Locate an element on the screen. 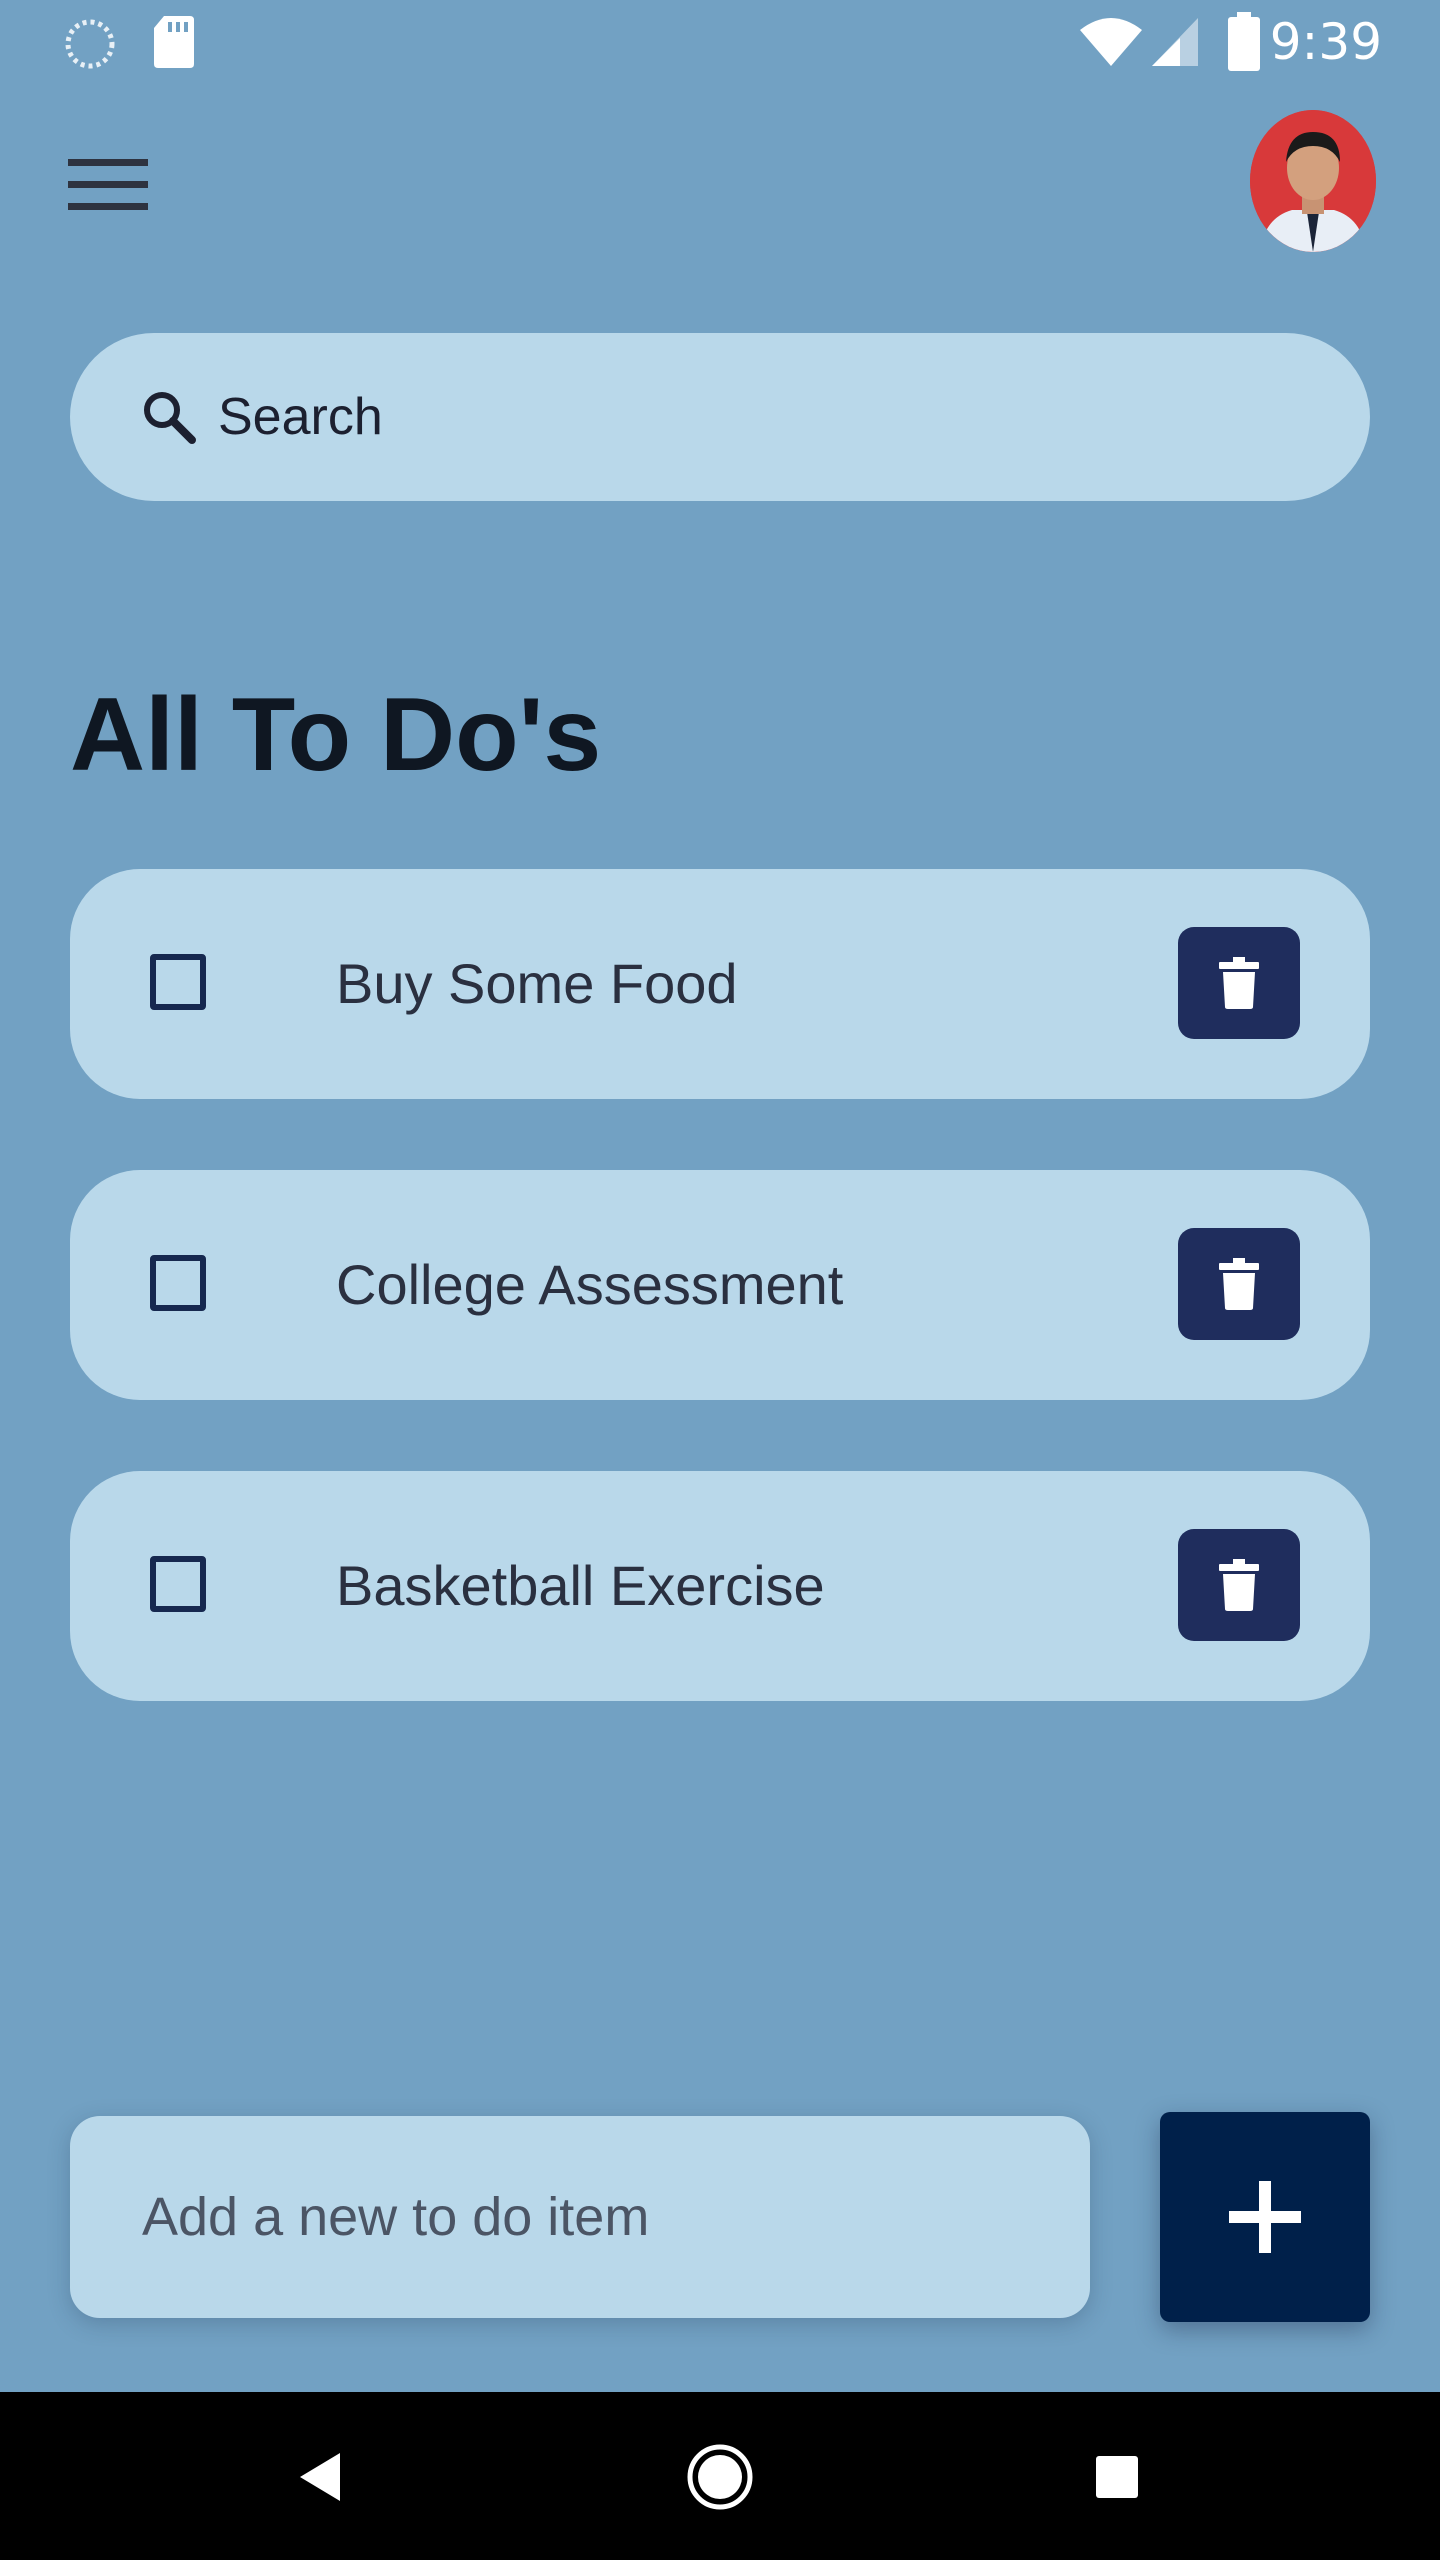 The image size is (1440, 2560). signal-icon is located at coordinates (1175, 42).